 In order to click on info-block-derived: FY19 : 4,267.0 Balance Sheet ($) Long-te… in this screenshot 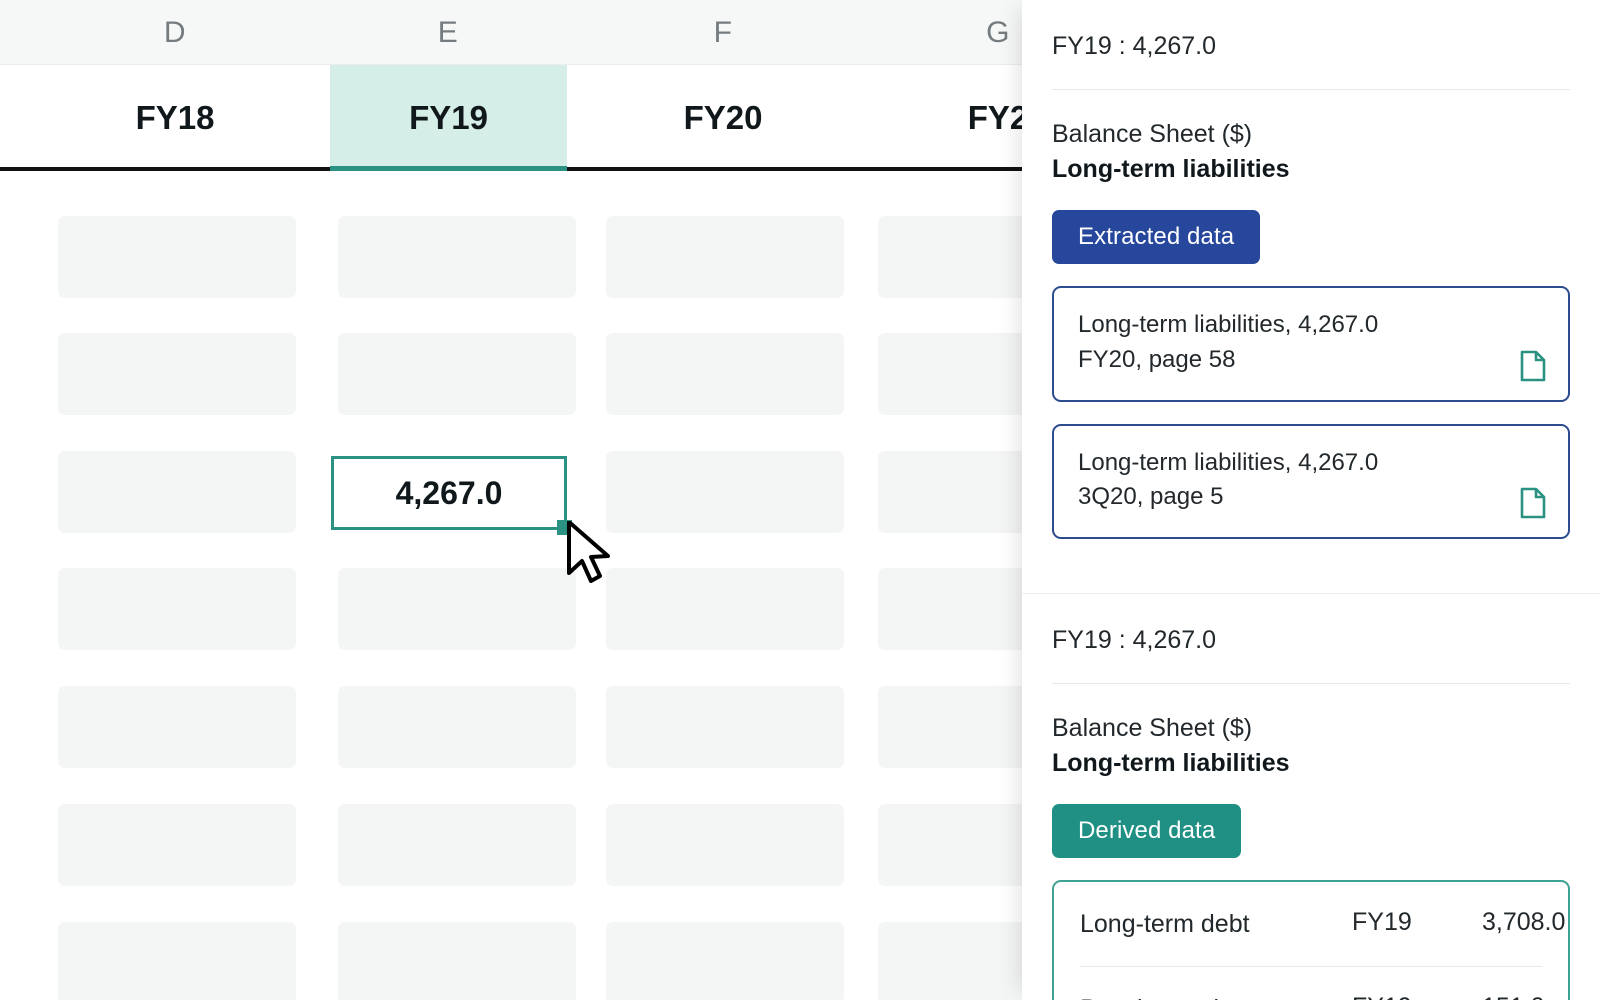, I will do `click(1311, 796)`.